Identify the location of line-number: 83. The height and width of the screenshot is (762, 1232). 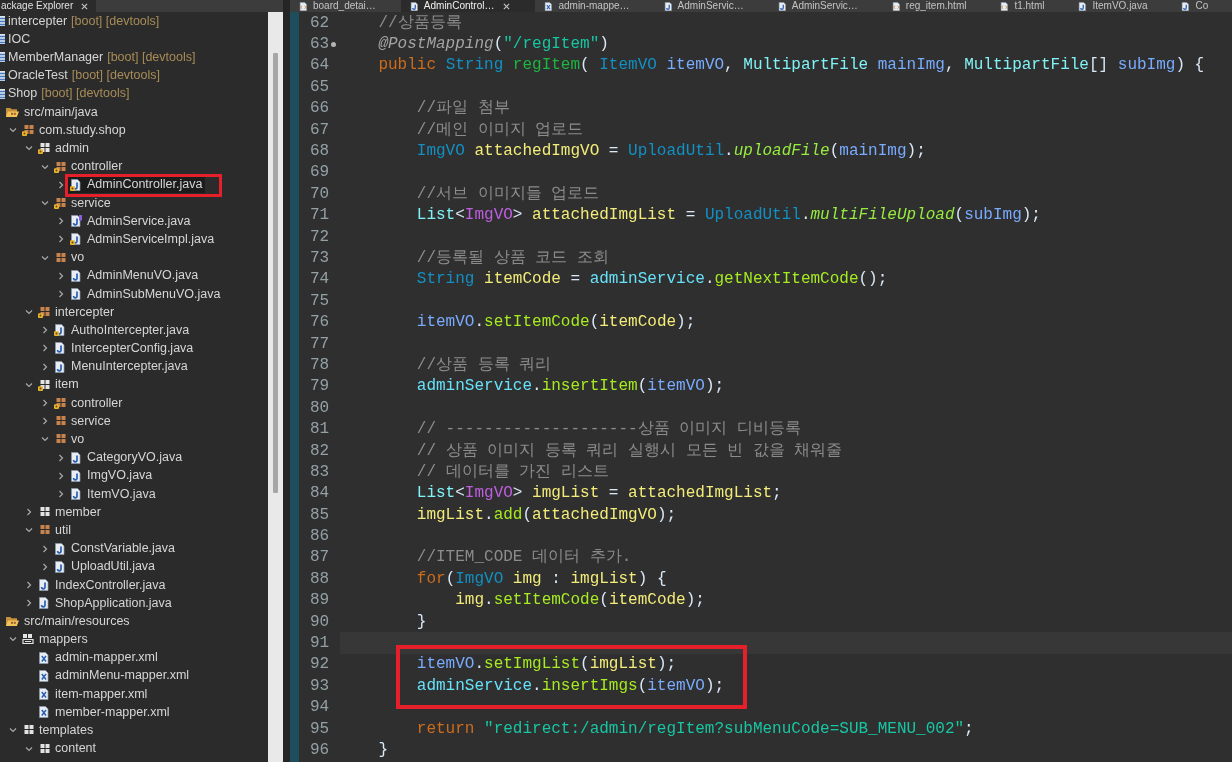
(320, 472).